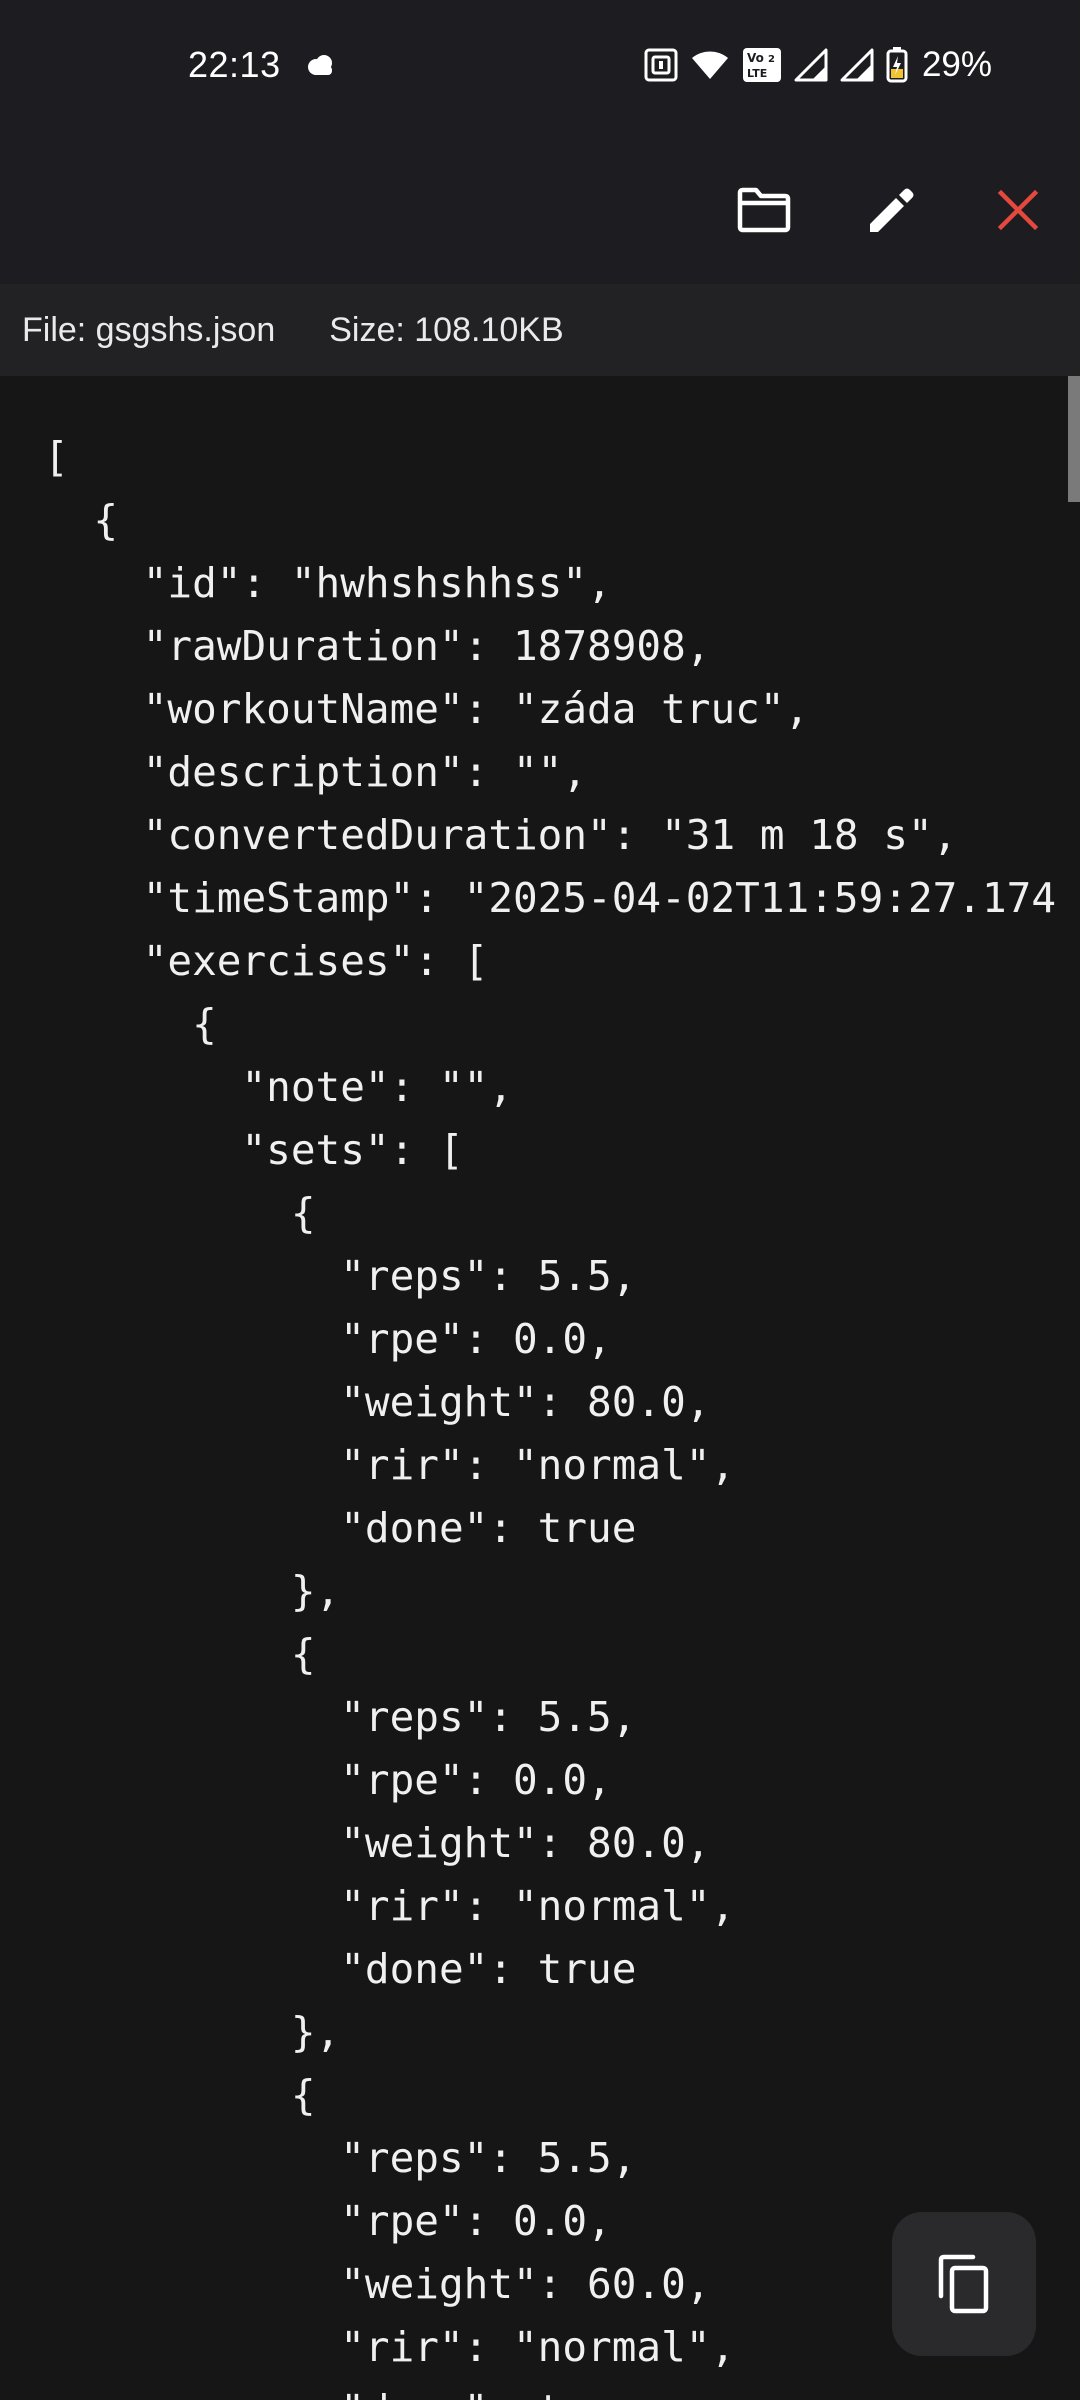 This screenshot has width=1080, height=2400. I want to click on open-folder-button, so click(764, 210).